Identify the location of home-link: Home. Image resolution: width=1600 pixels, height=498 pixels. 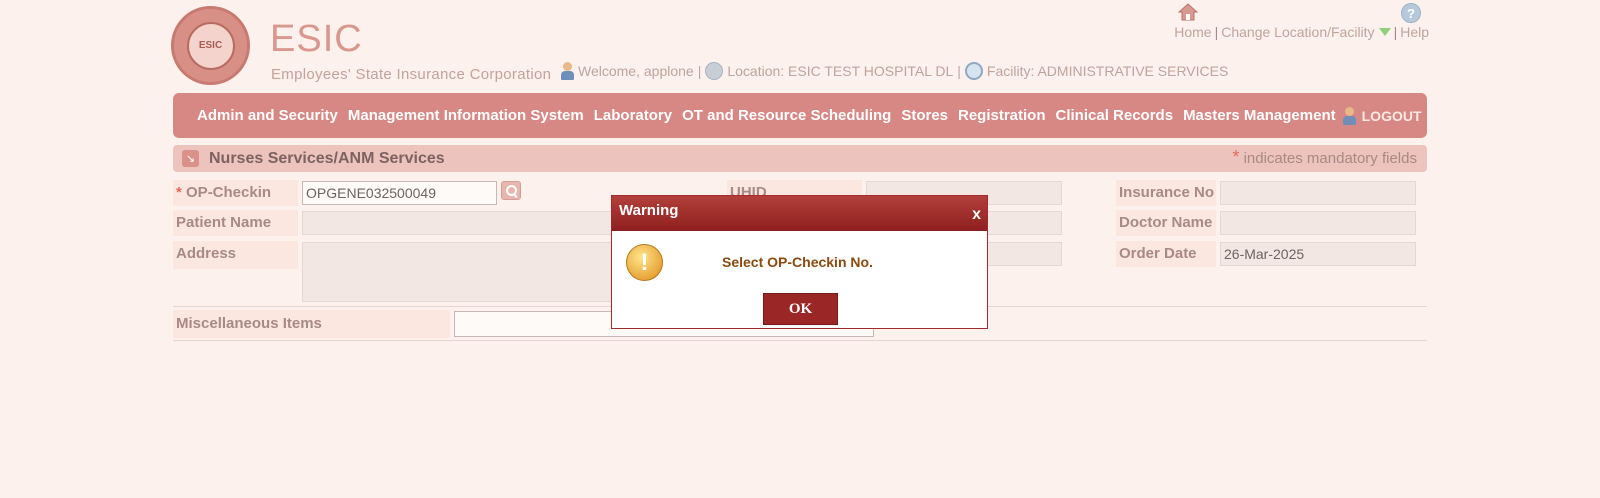
(1192, 32).